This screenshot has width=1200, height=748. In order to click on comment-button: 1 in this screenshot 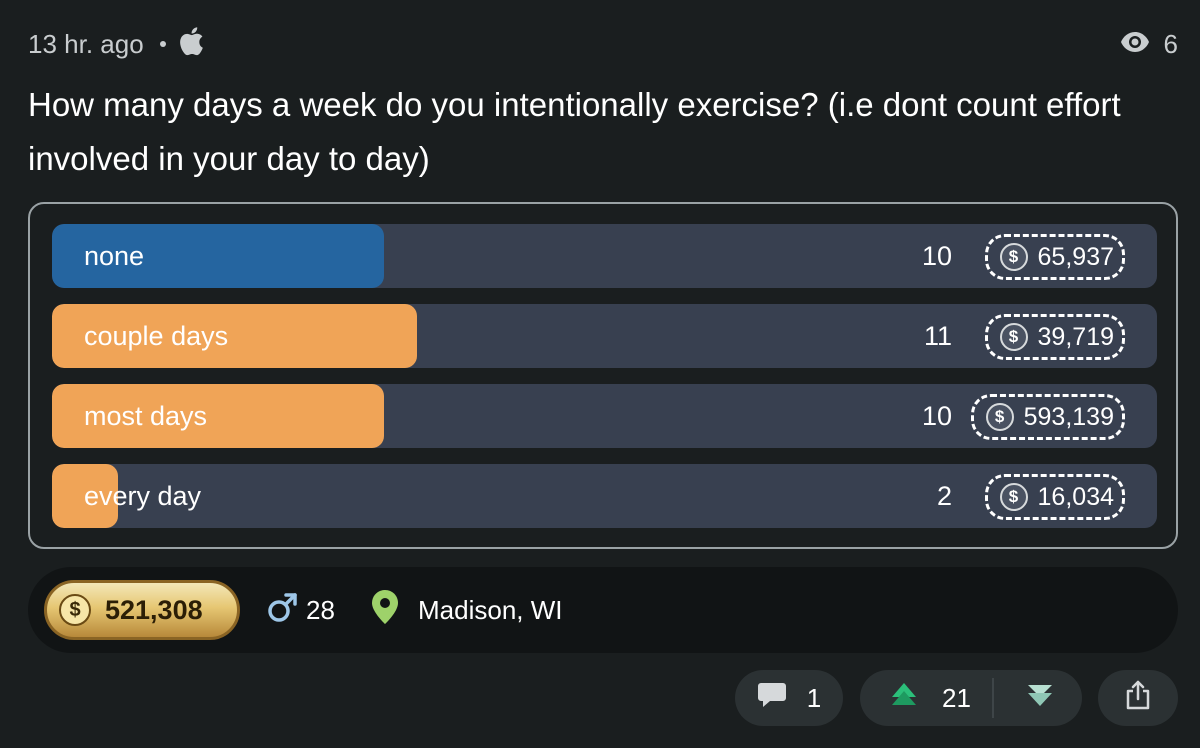, I will do `click(789, 698)`.